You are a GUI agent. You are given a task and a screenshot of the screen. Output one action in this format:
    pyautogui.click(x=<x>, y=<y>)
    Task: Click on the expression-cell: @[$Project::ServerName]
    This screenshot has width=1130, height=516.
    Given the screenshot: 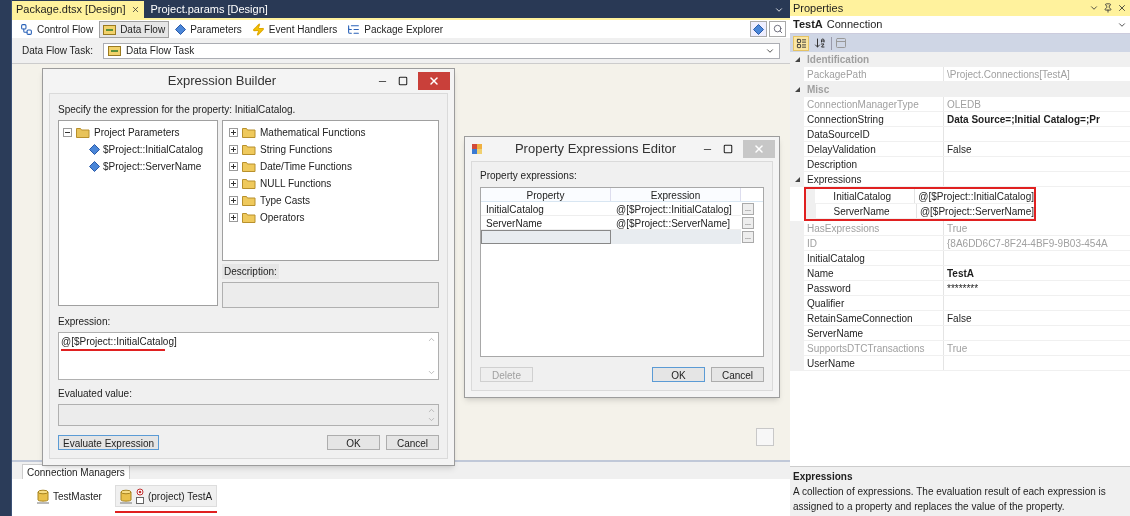 What is the action you would take?
    pyautogui.click(x=676, y=223)
    